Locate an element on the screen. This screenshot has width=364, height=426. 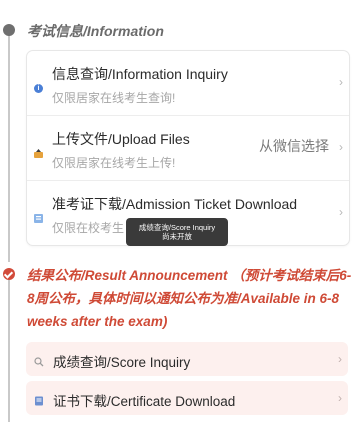
tooltip-line-1: 成绩查询/Score Inquiry is located at coordinates (177, 227).